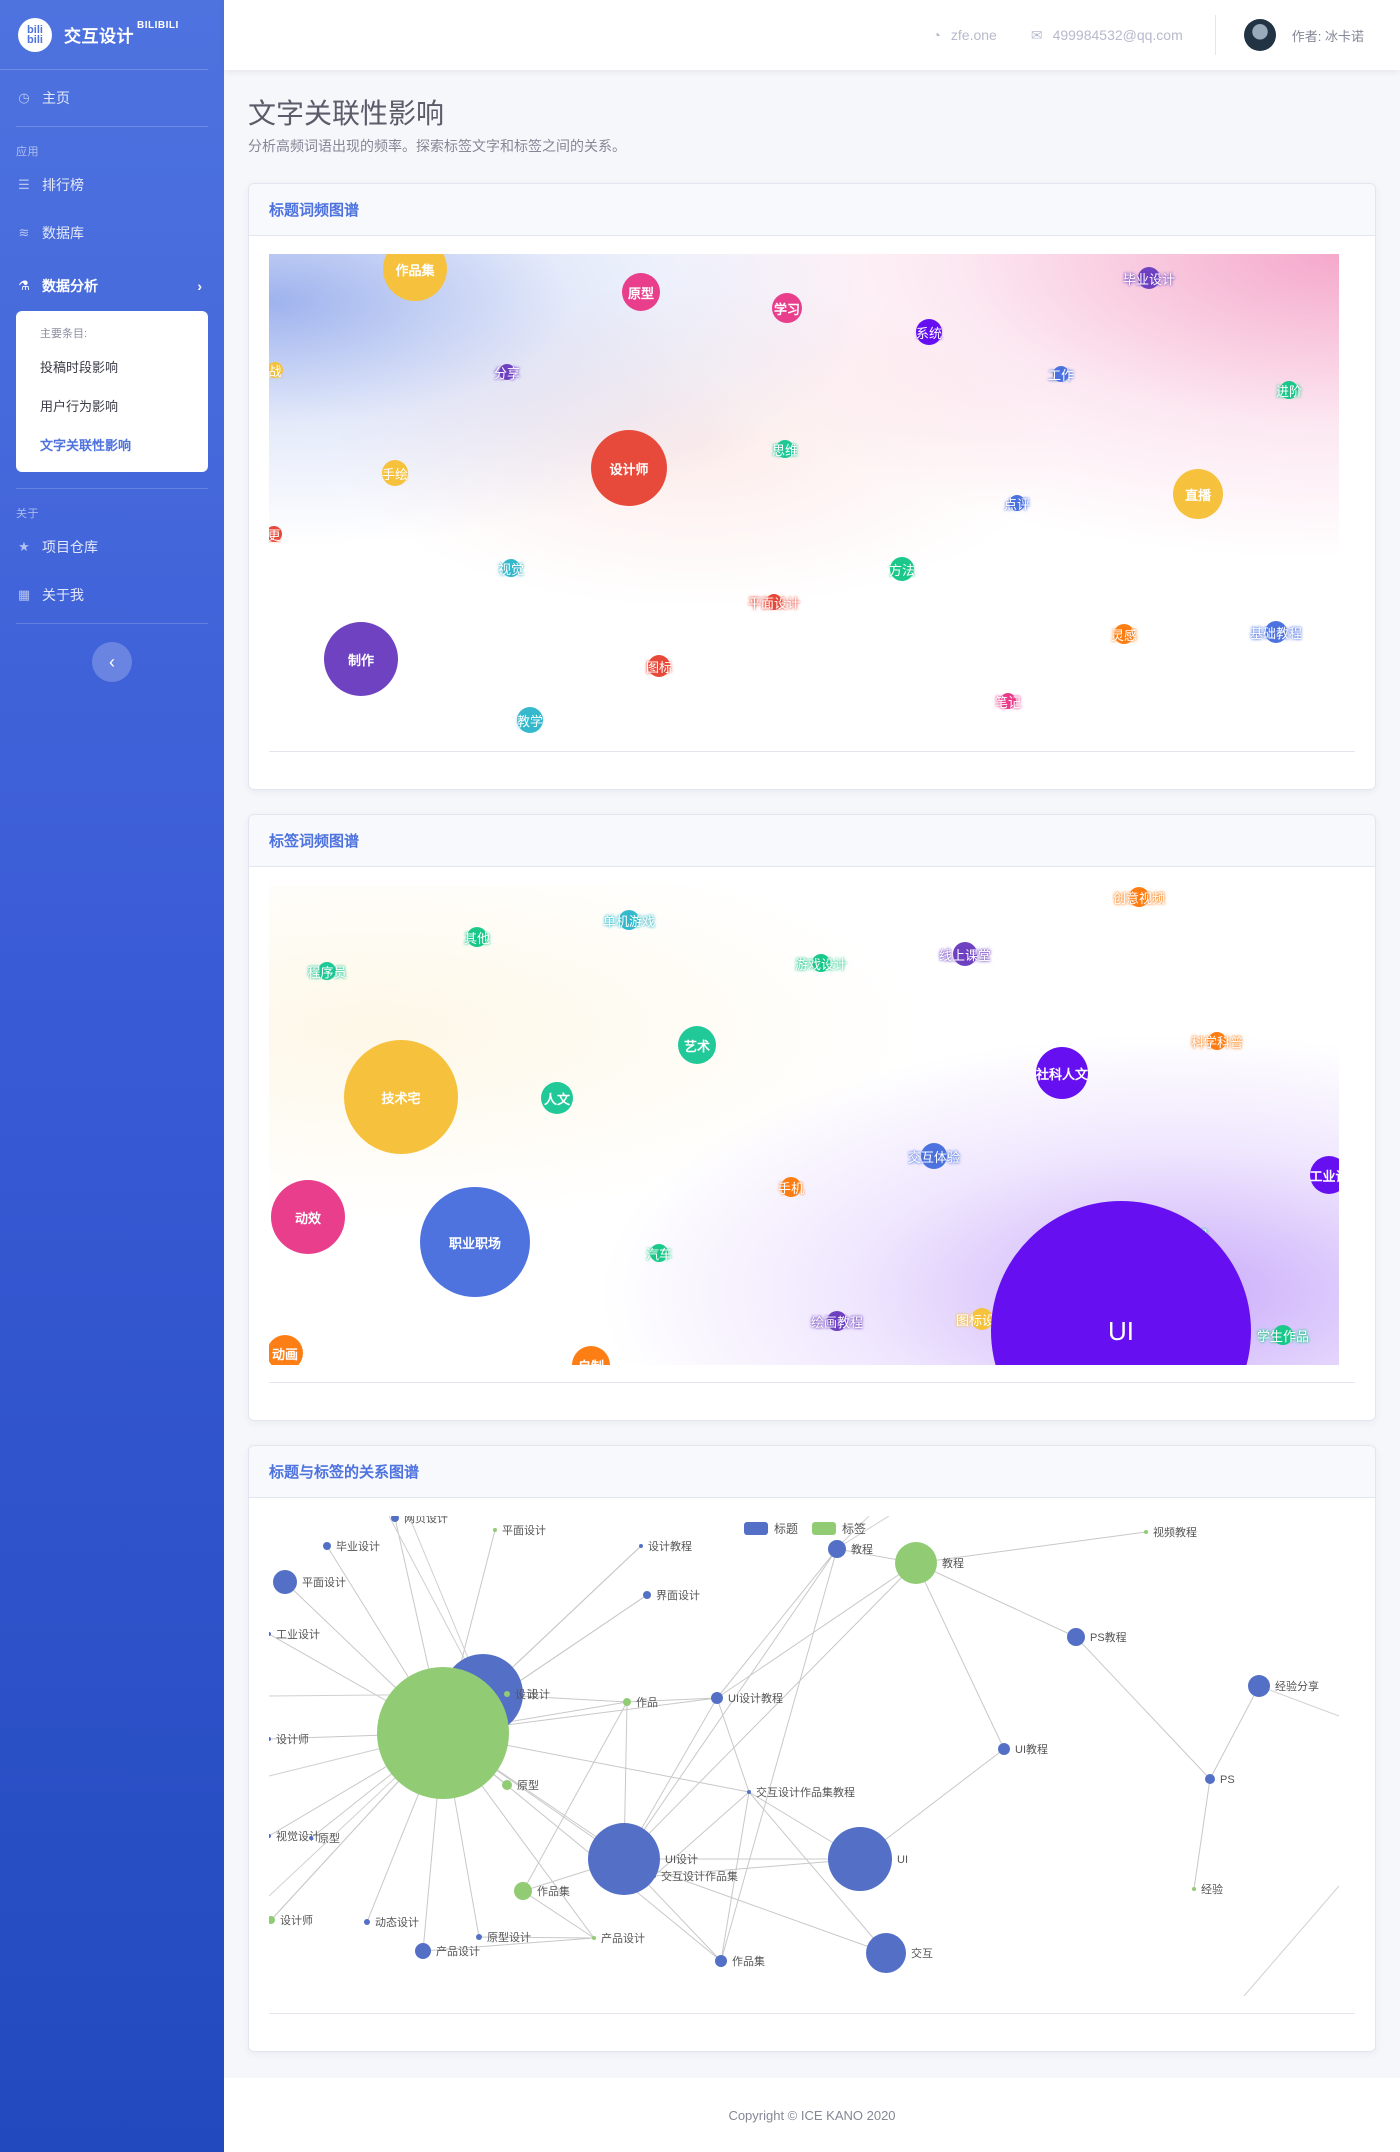 This screenshot has width=1400, height=2152. I want to click on word-bubble: 图标设计, so click(982, 1319).